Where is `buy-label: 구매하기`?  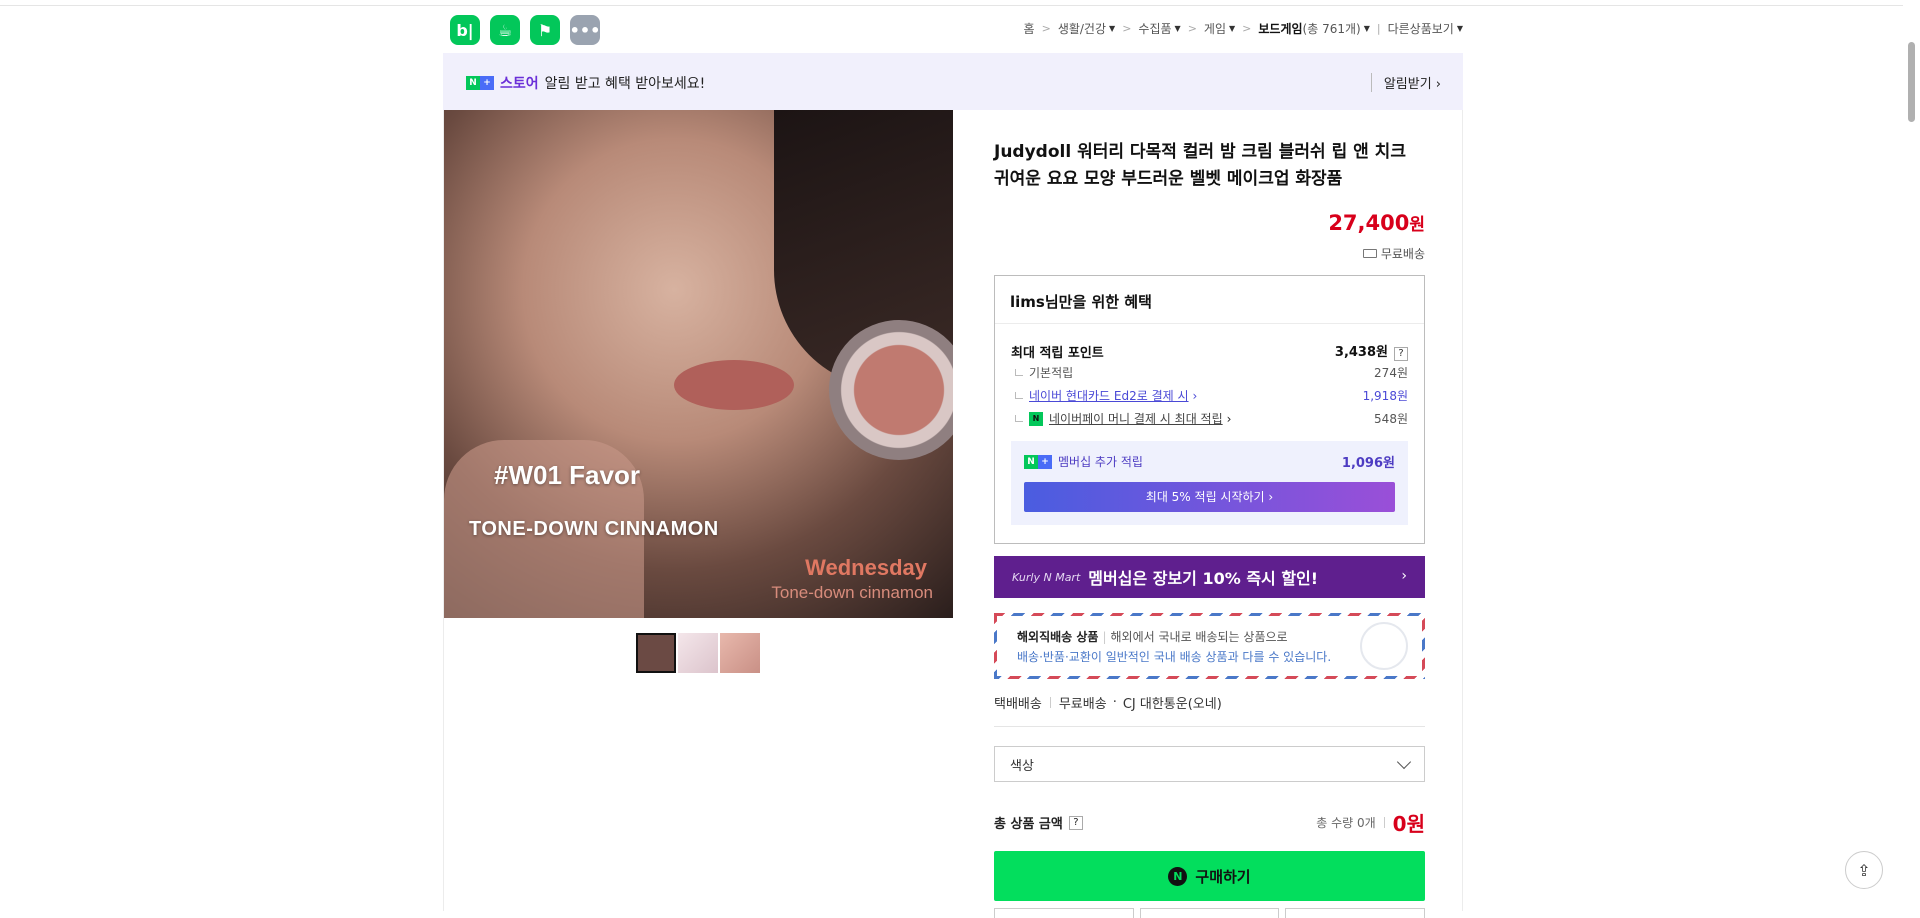 buy-label: 구매하기 is located at coordinates (1223, 876).